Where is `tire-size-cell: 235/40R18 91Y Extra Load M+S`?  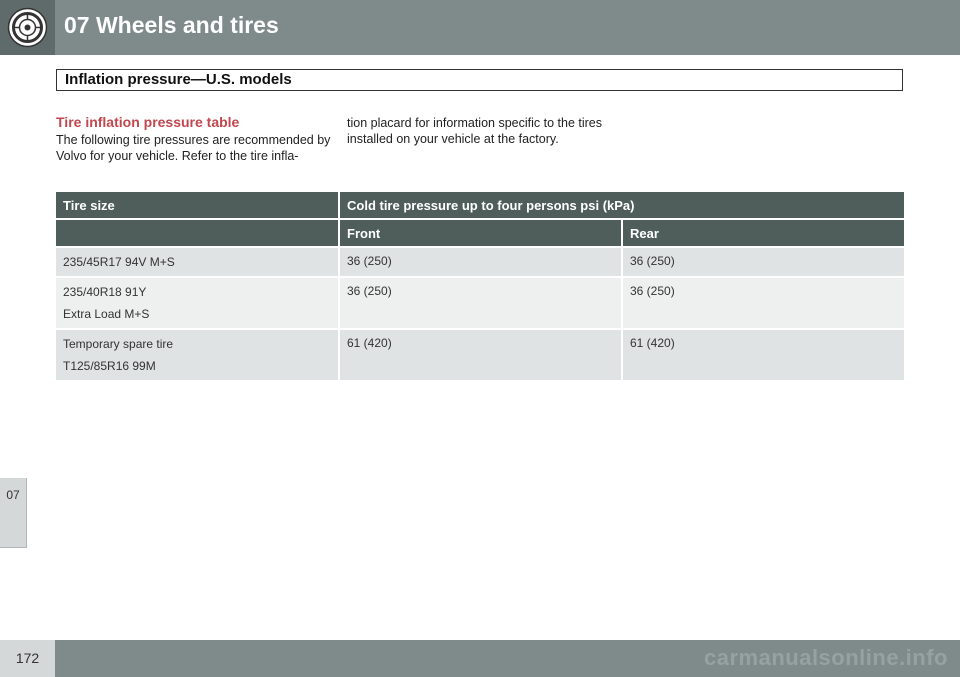
tire-size-cell: 235/40R18 91Y Extra Load M+S is located at coordinates (197, 303).